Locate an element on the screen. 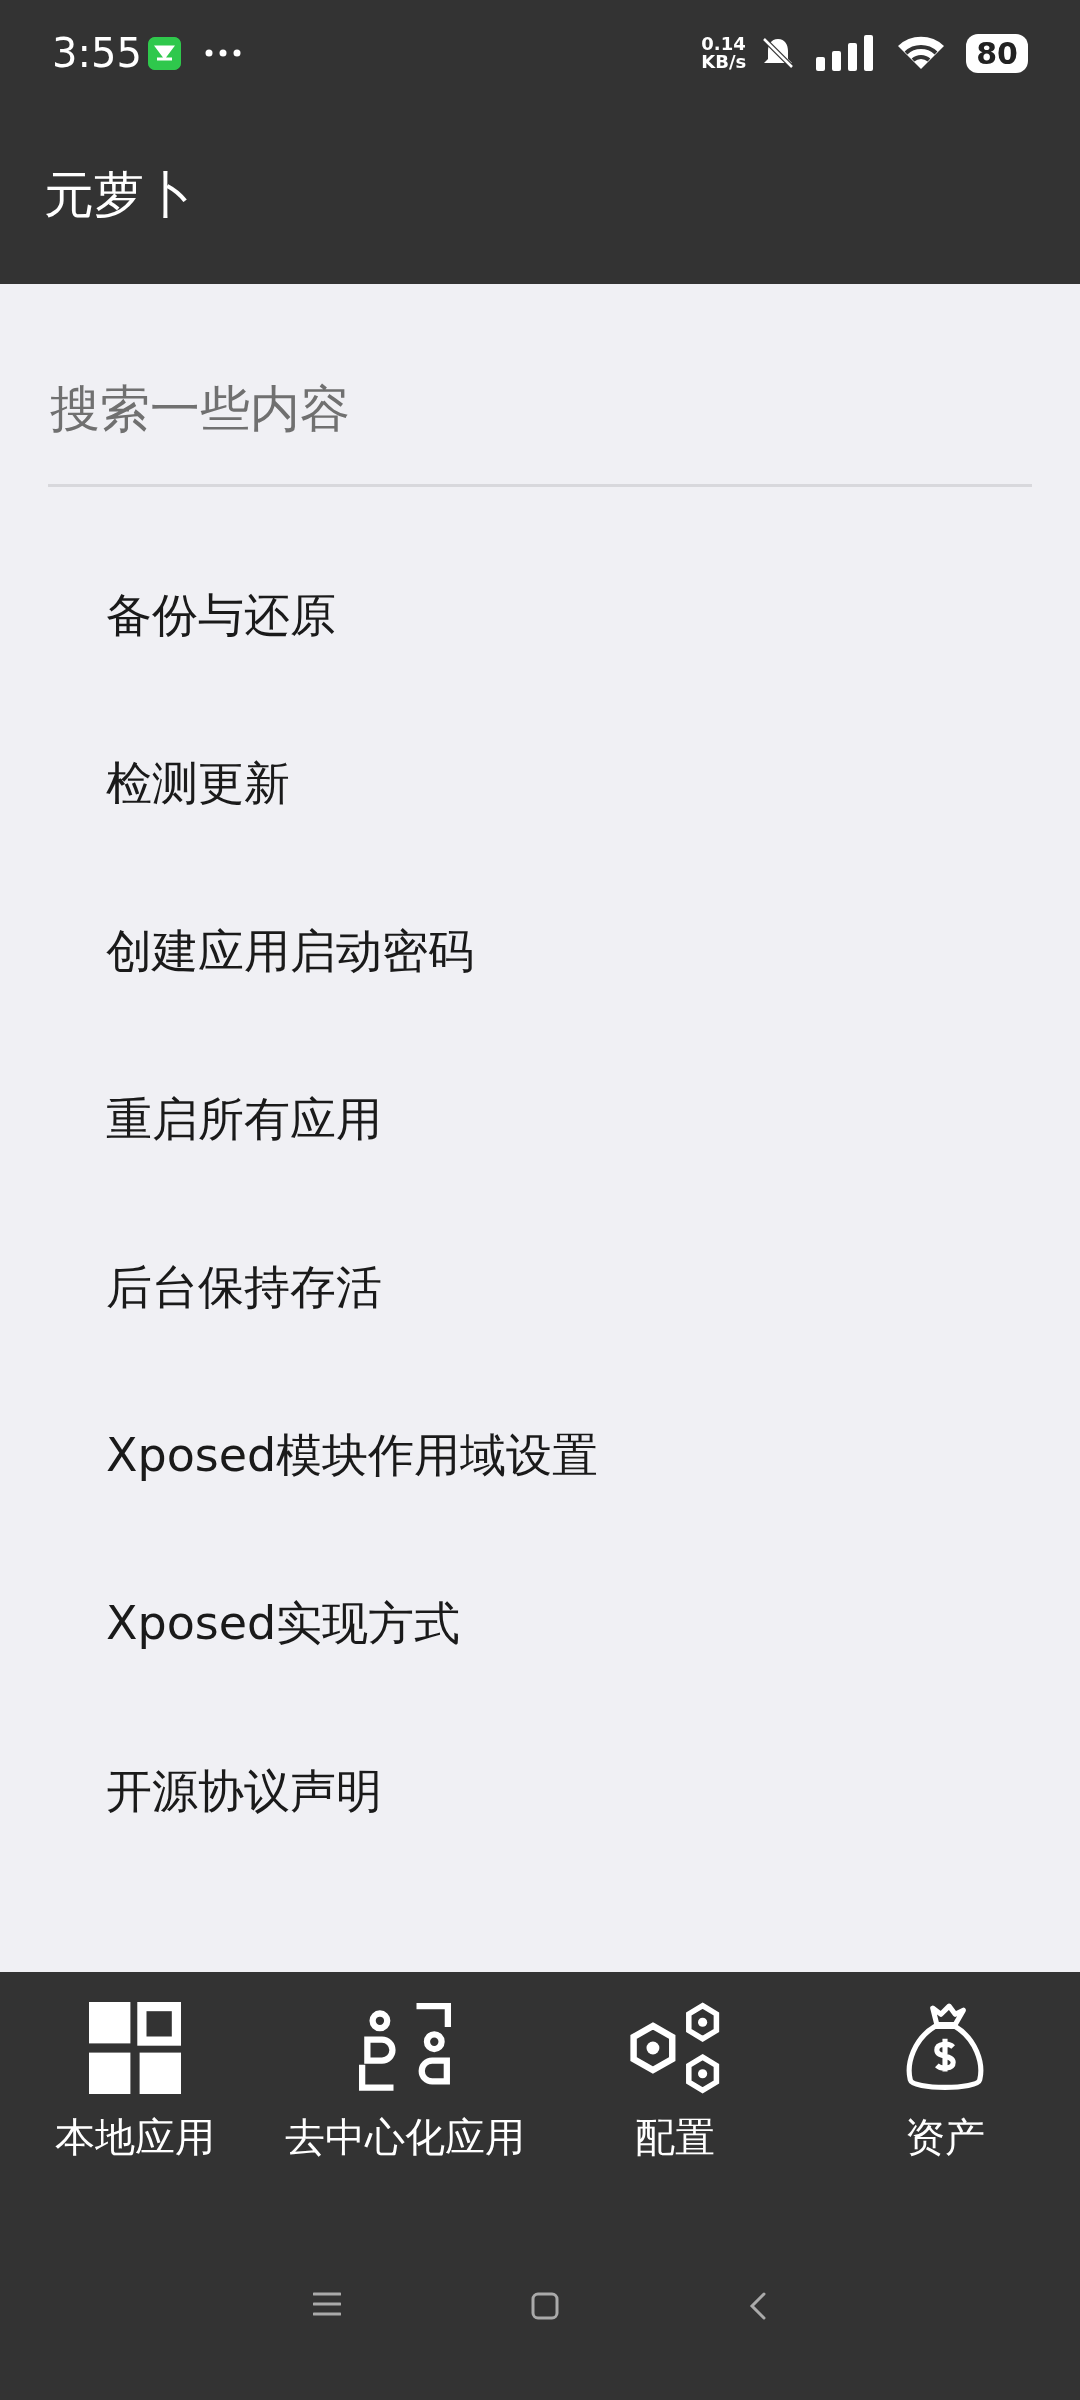 Image resolution: width=1080 pixels, height=2400 pixels. menu-item: Xposed实现方式 is located at coordinates (540, 1623).